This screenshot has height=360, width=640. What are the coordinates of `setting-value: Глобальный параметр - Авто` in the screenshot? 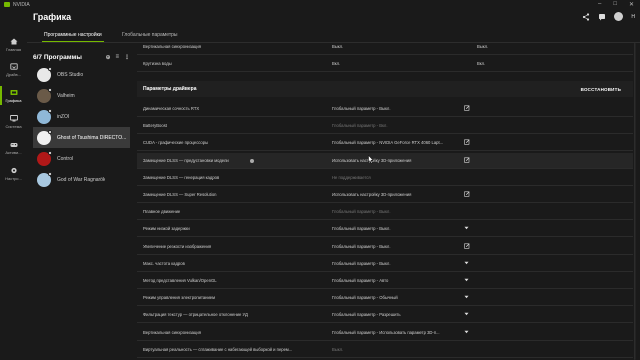 It's located at (360, 280).